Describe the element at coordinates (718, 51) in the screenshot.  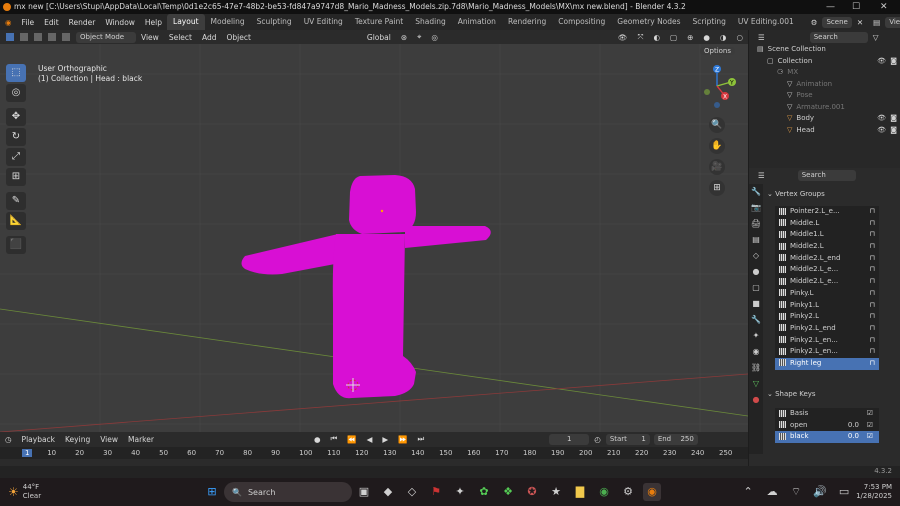
I see `viewport-options-button: Options` at that location.